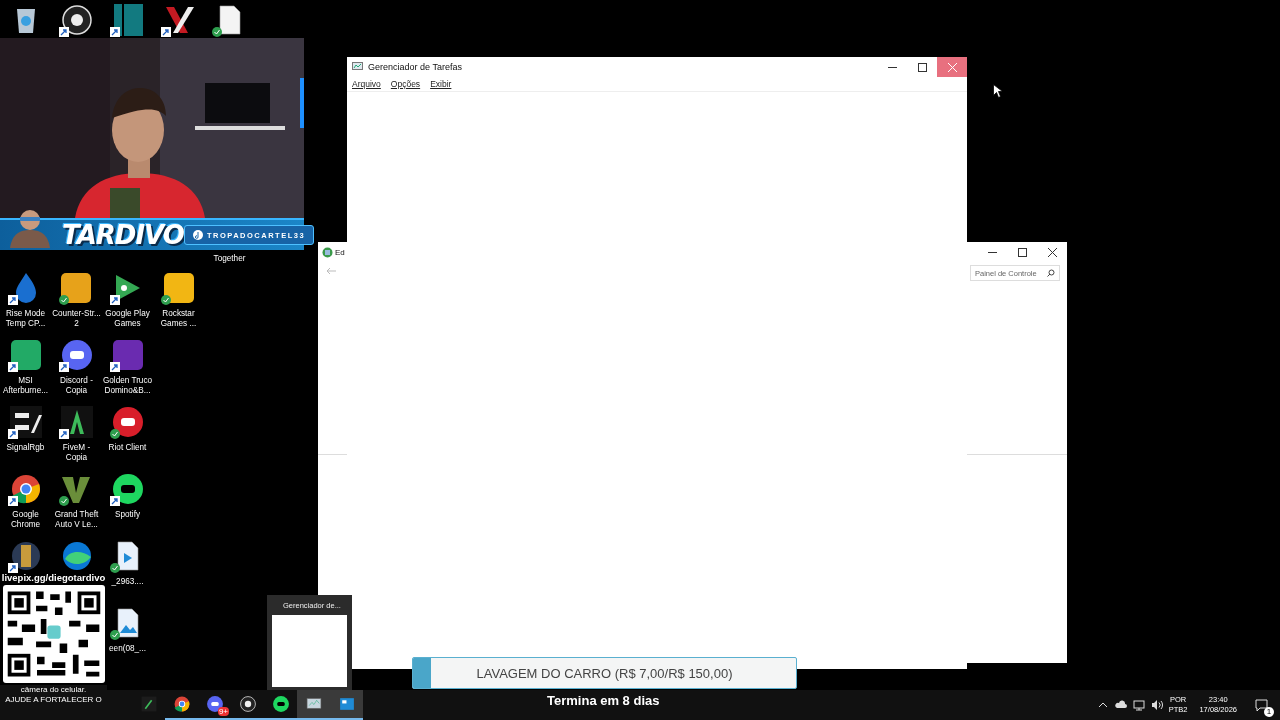 Image resolution: width=1280 pixels, height=720 pixels. What do you see at coordinates (357, 67) in the screenshot?
I see `monitor-icon` at bounding box center [357, 67].